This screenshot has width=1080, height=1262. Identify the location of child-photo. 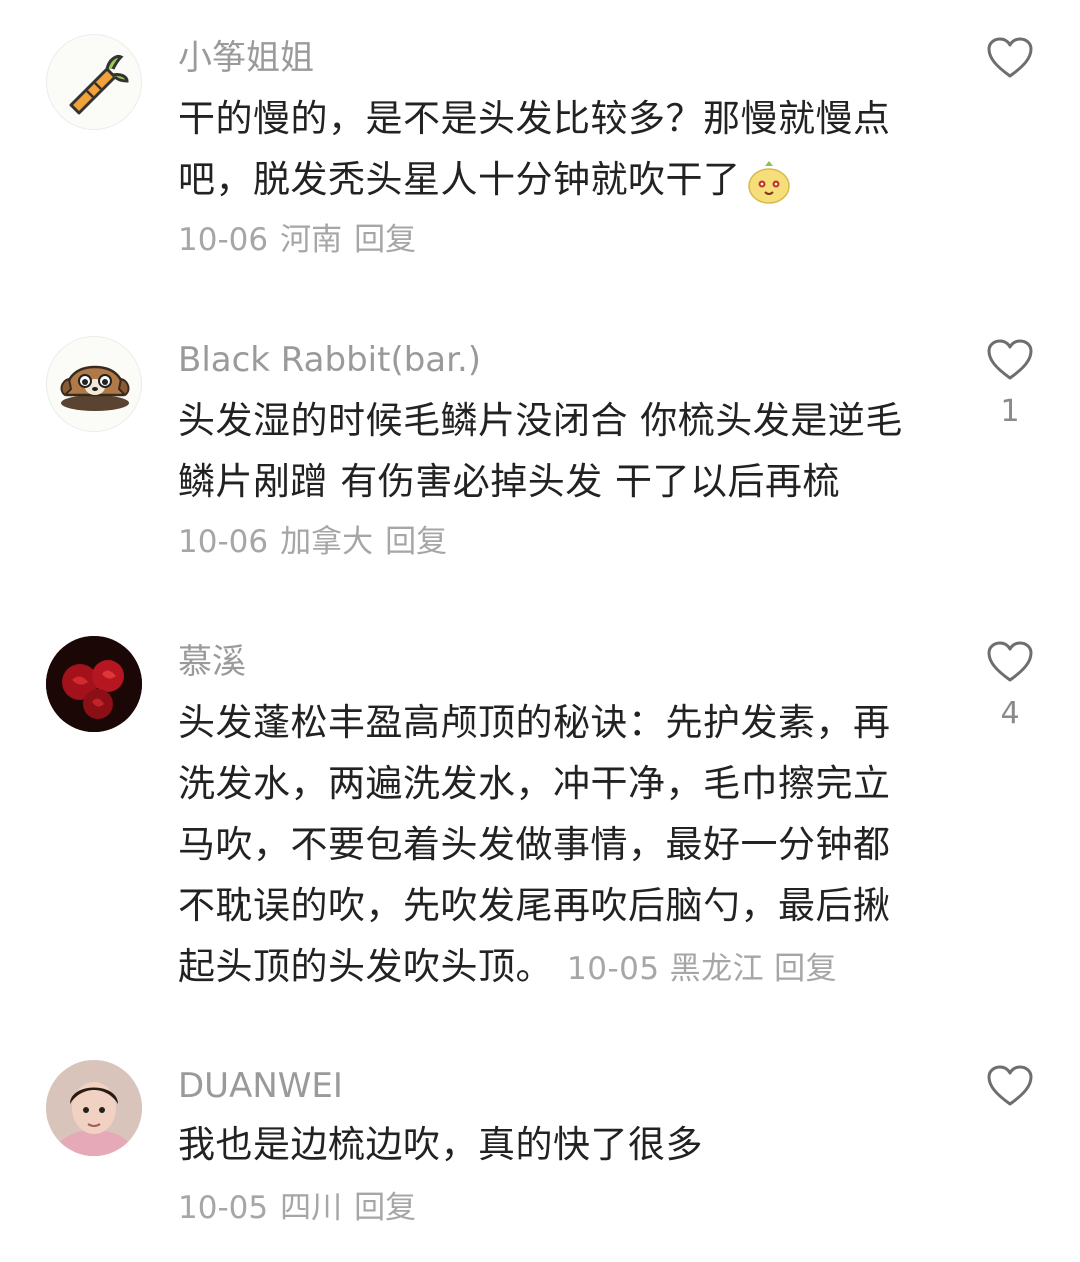
(94, 1108).